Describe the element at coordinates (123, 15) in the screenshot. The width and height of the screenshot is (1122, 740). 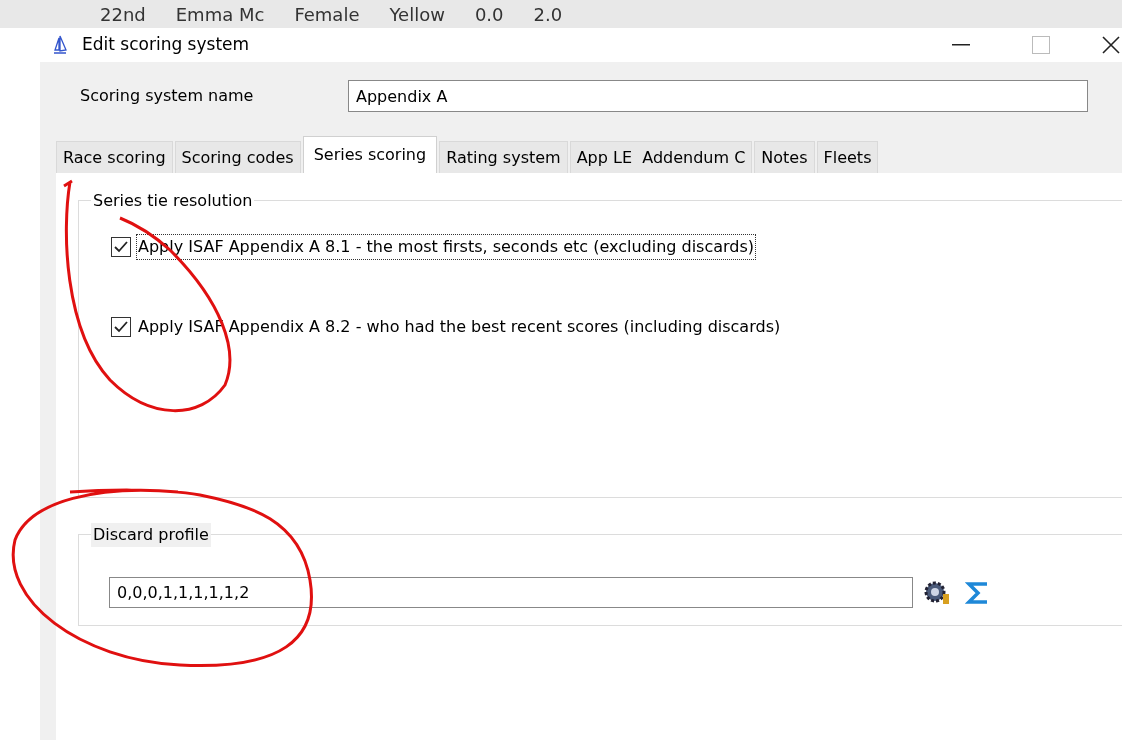
I see `table-cell: 22nd` at that location.